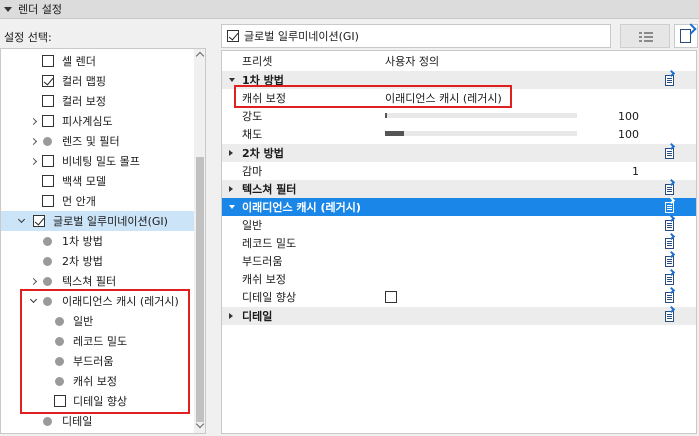 This screenshot has width=699, height=436. I want to click on highlight-box-tree, so click(105, 351).